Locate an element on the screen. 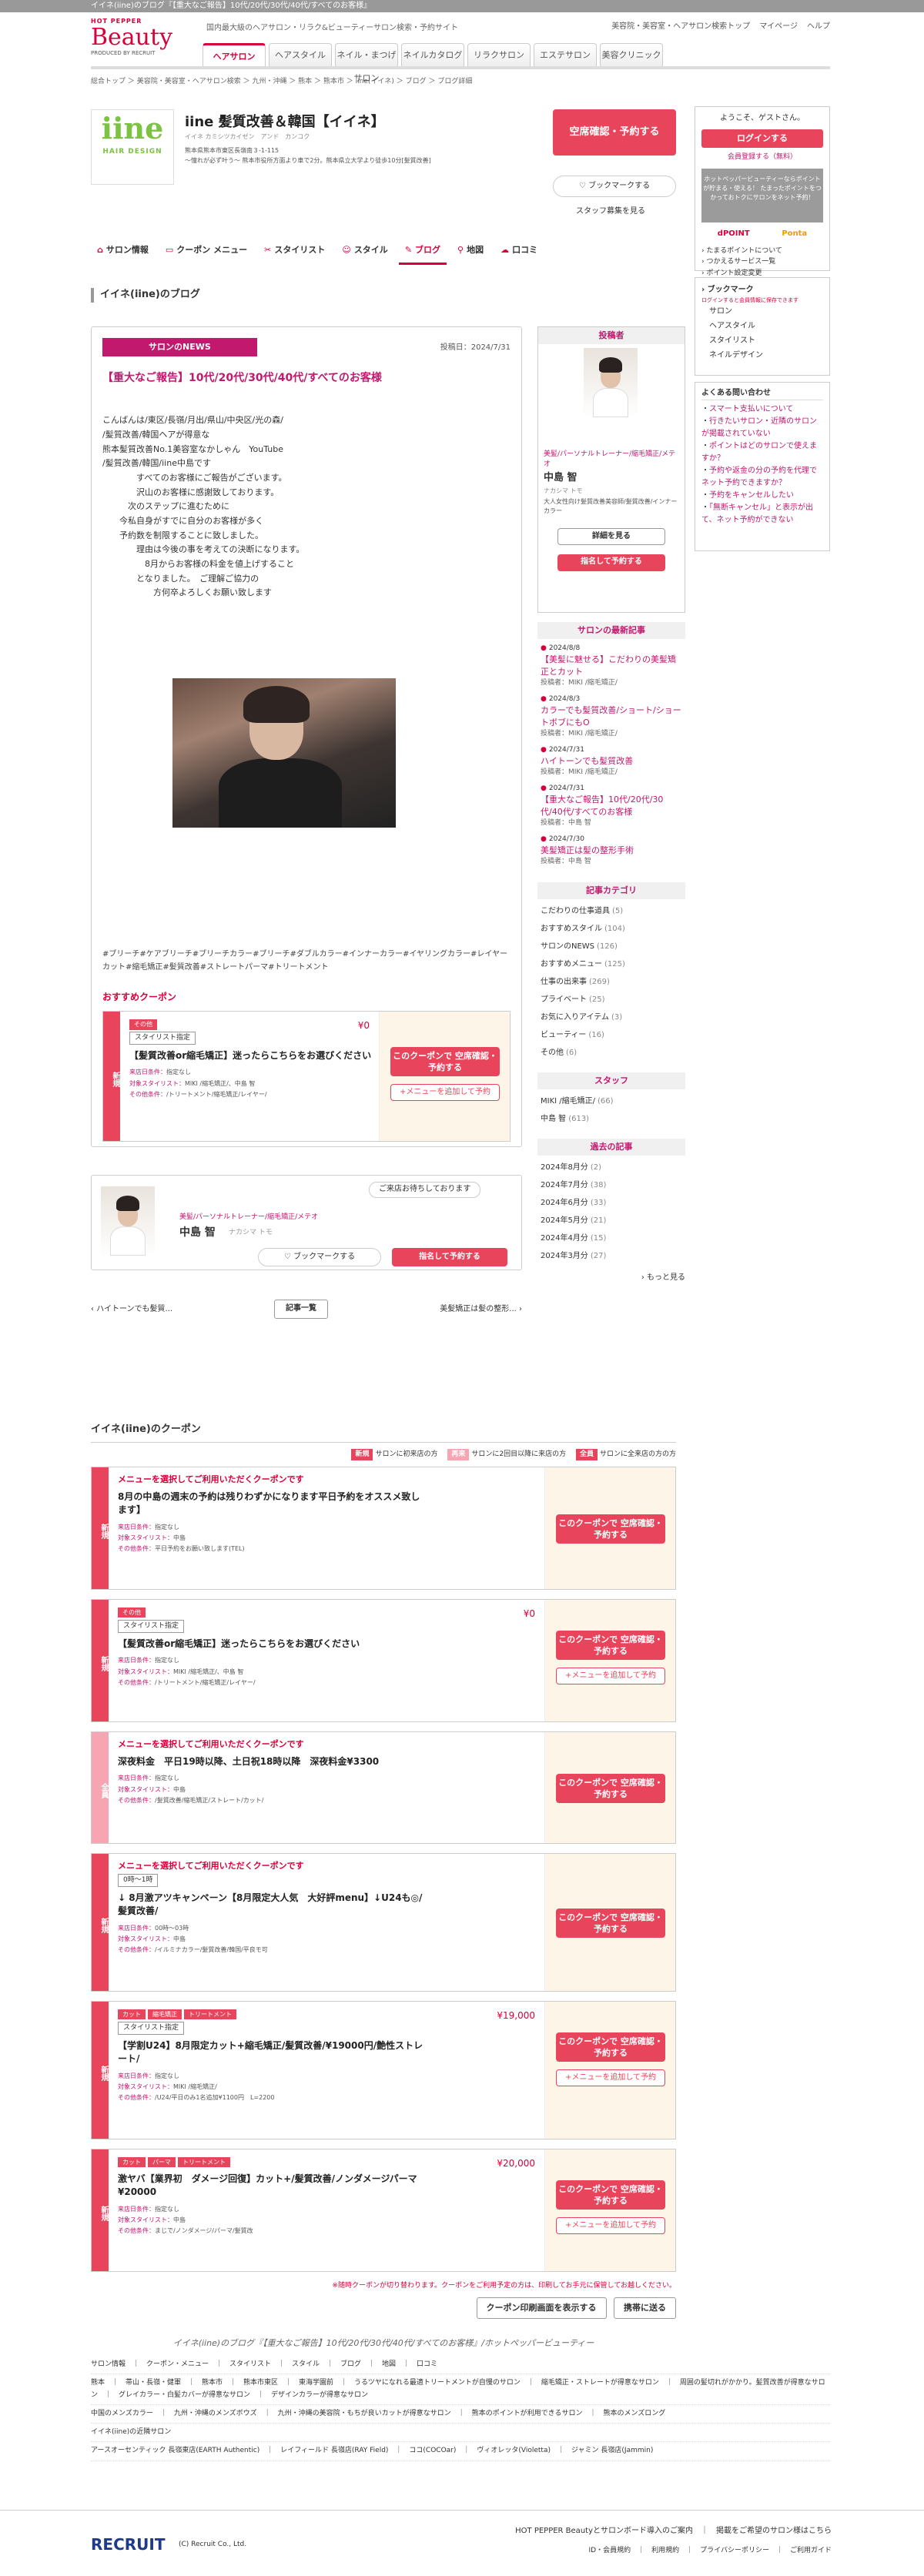  tab-hairsalon: ヘアサロン is located at coordinates (235, 54).